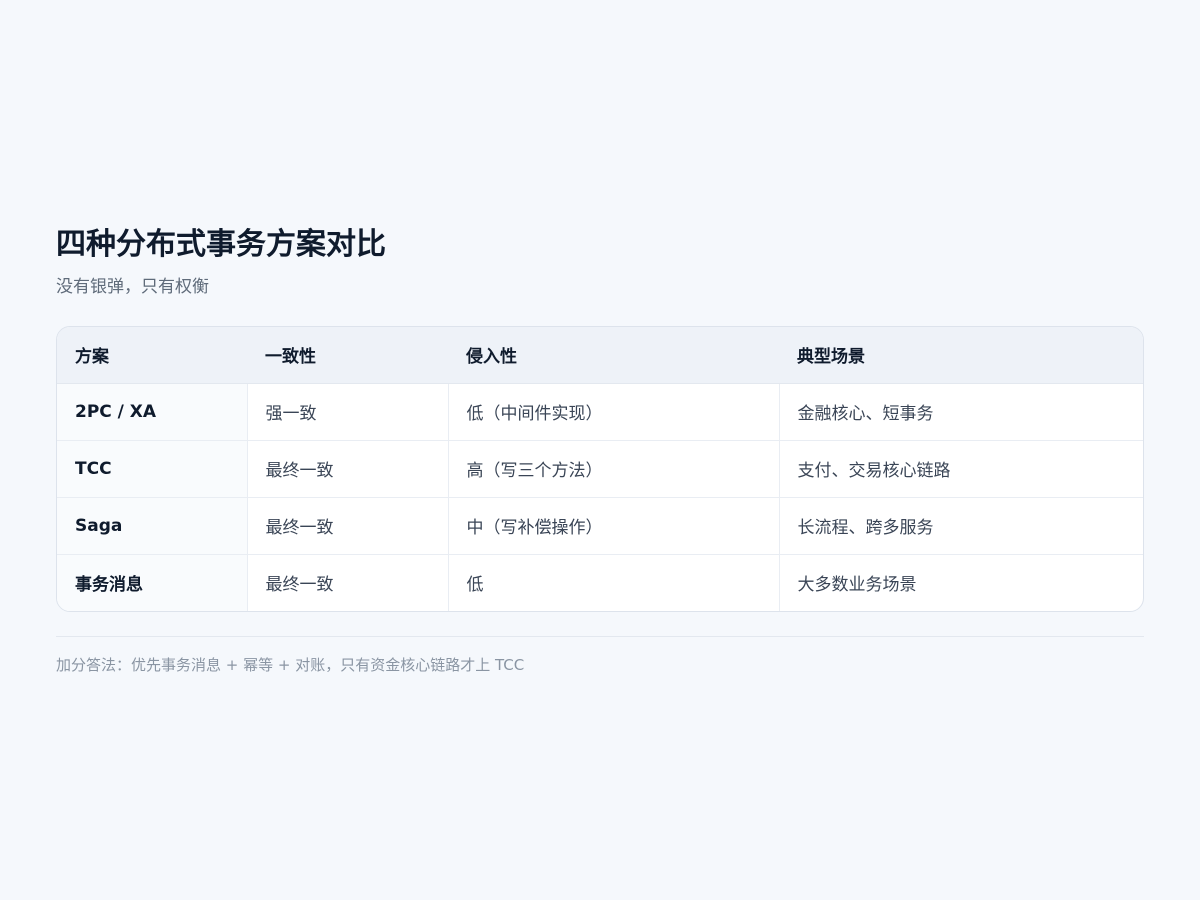 Image resolution: width=1200 pixels, height=900 pixels. Describe the element at coordinates (132, 287) in the screenshot. I see `page-subtitle: 没有银弹，只有权衡` at that location.